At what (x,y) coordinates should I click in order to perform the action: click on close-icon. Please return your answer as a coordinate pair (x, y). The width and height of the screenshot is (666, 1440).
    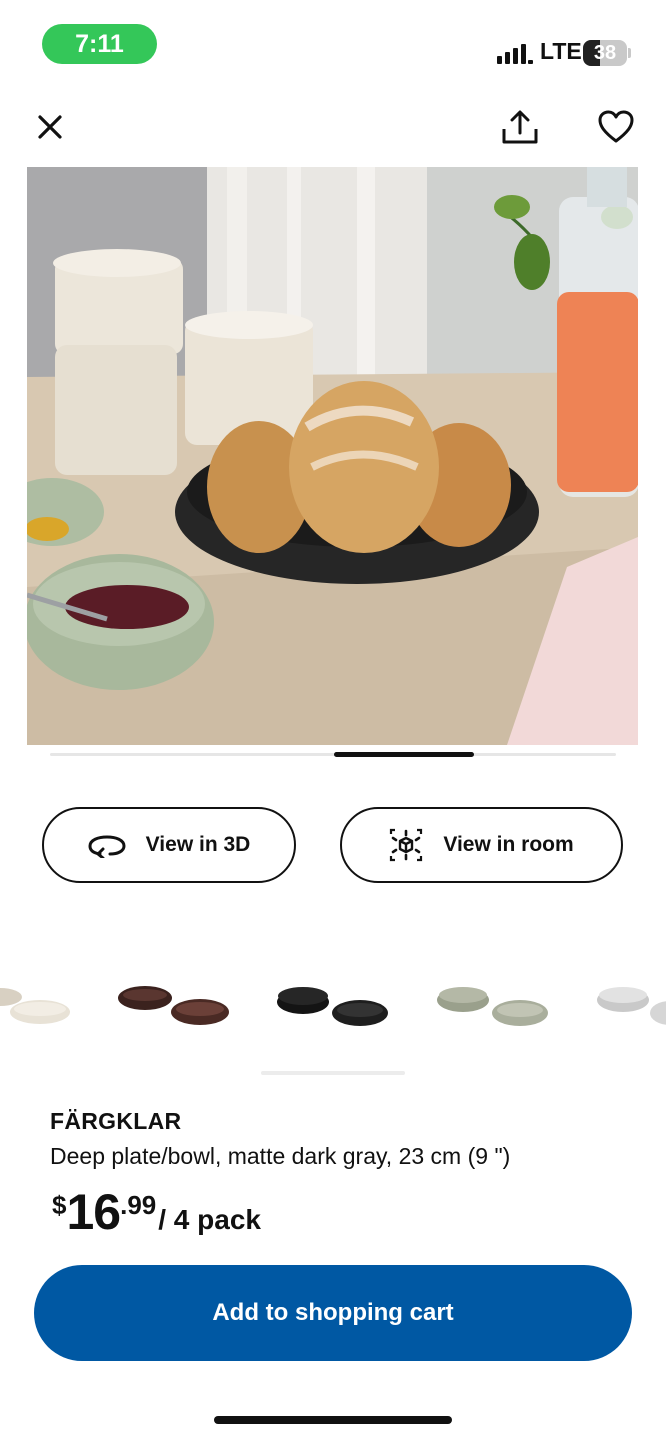
    Looking at the image, I should click on (50, 127).